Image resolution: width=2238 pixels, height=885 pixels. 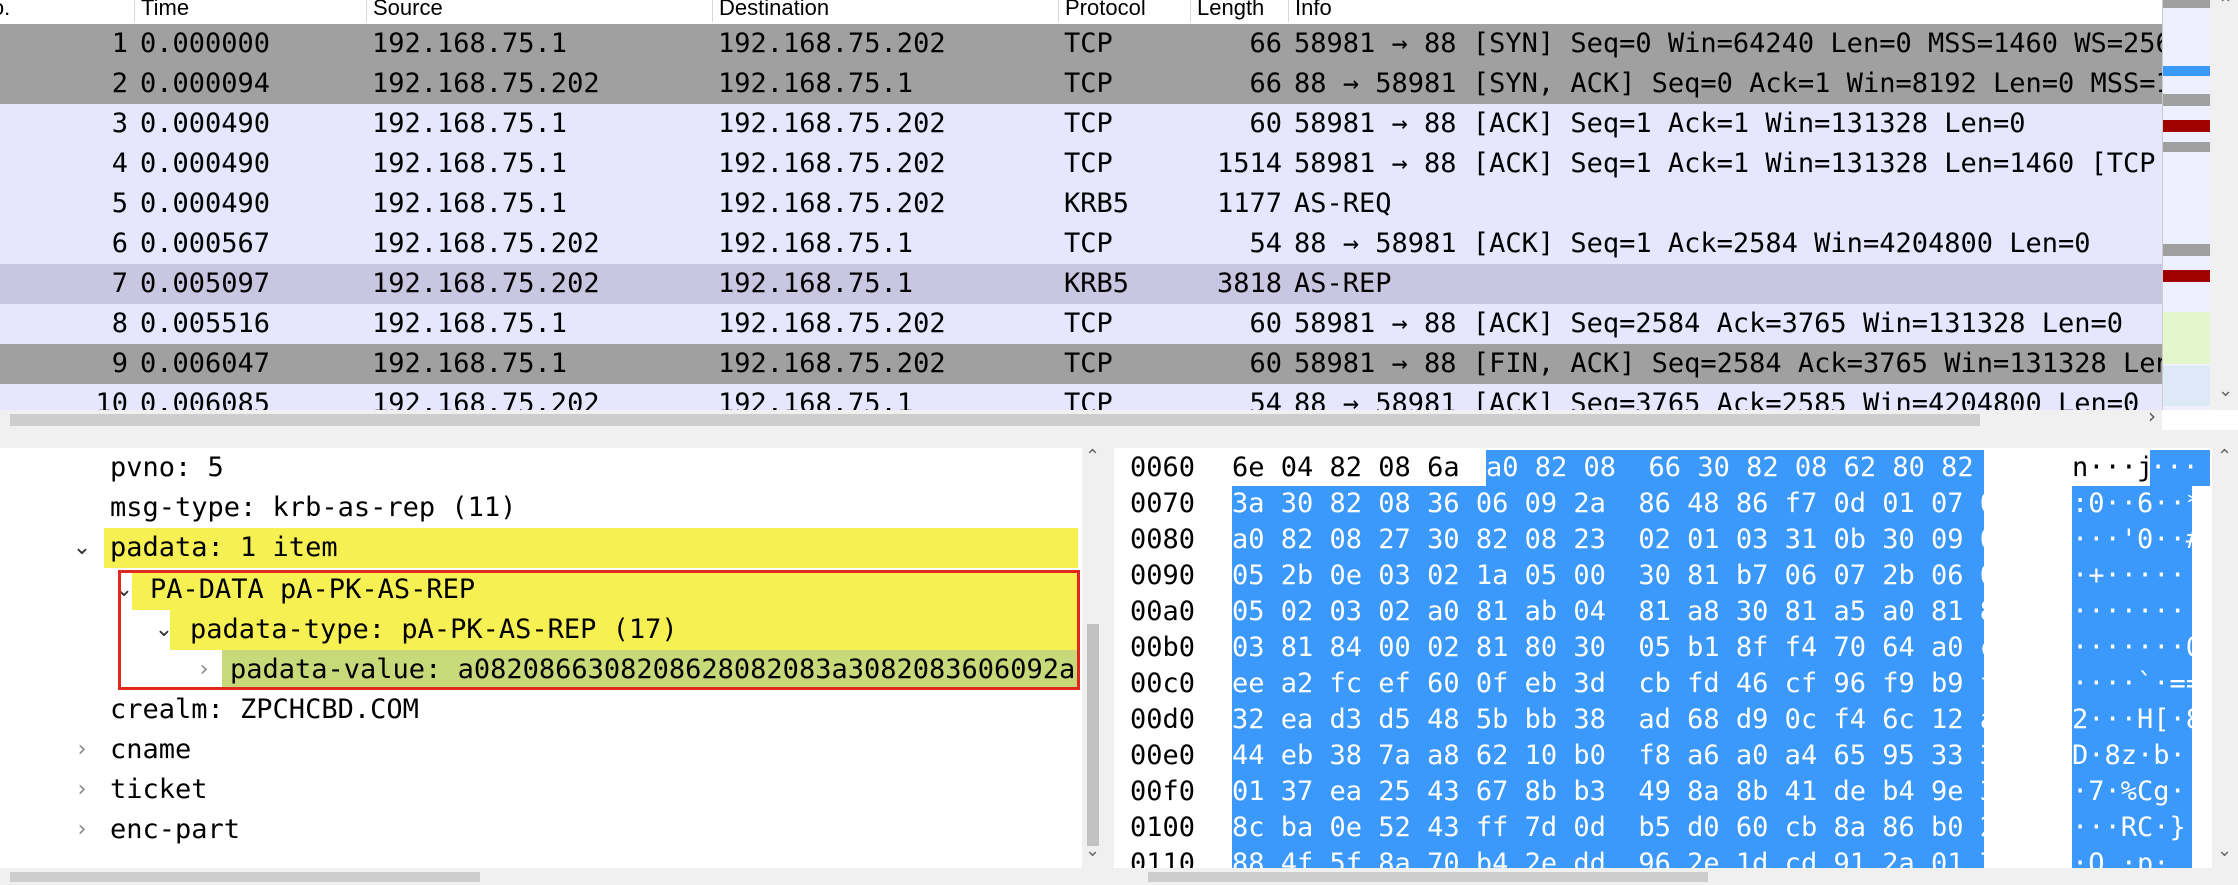 What do you see at coordinates (832, 363) in the screenshot?
I see `packet-destination: 192.168.75.202` at bounding box center [832, 363].